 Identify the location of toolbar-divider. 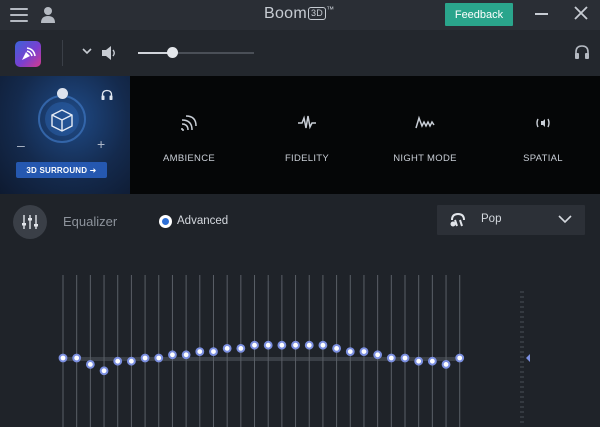
(62, 53).